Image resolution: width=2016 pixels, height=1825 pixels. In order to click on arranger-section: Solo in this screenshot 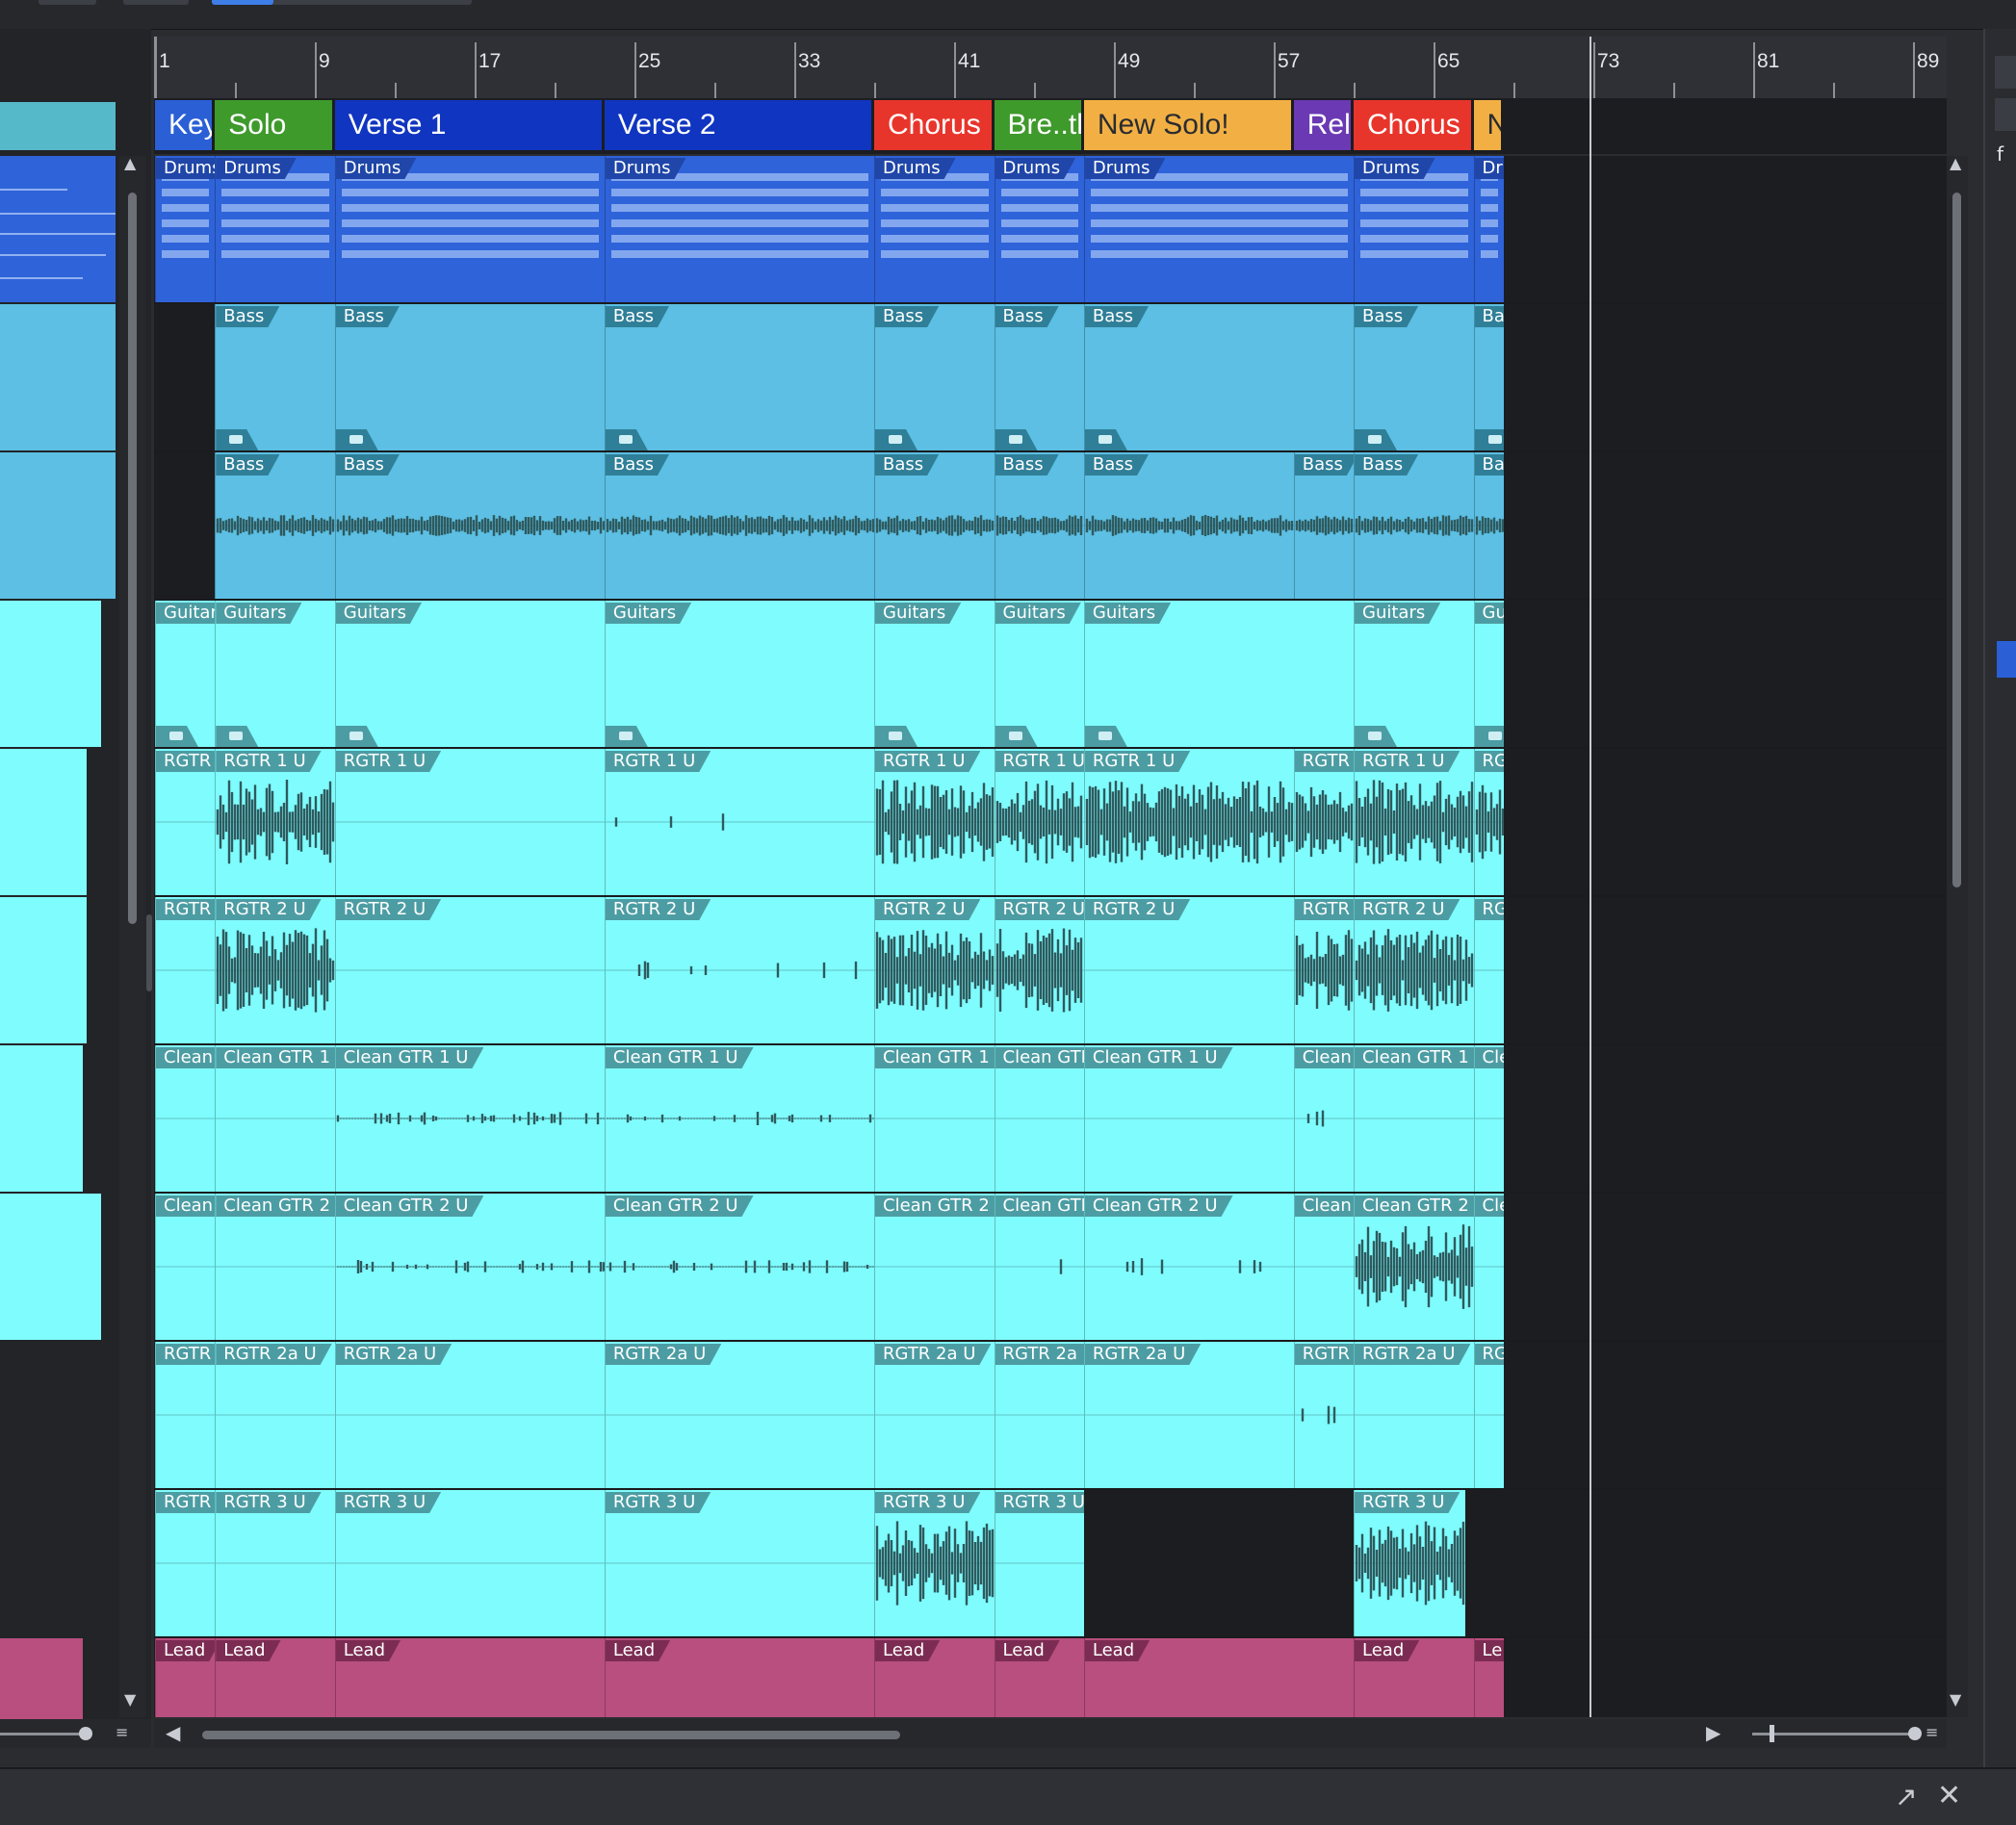, I will do `click(273, 125)`.